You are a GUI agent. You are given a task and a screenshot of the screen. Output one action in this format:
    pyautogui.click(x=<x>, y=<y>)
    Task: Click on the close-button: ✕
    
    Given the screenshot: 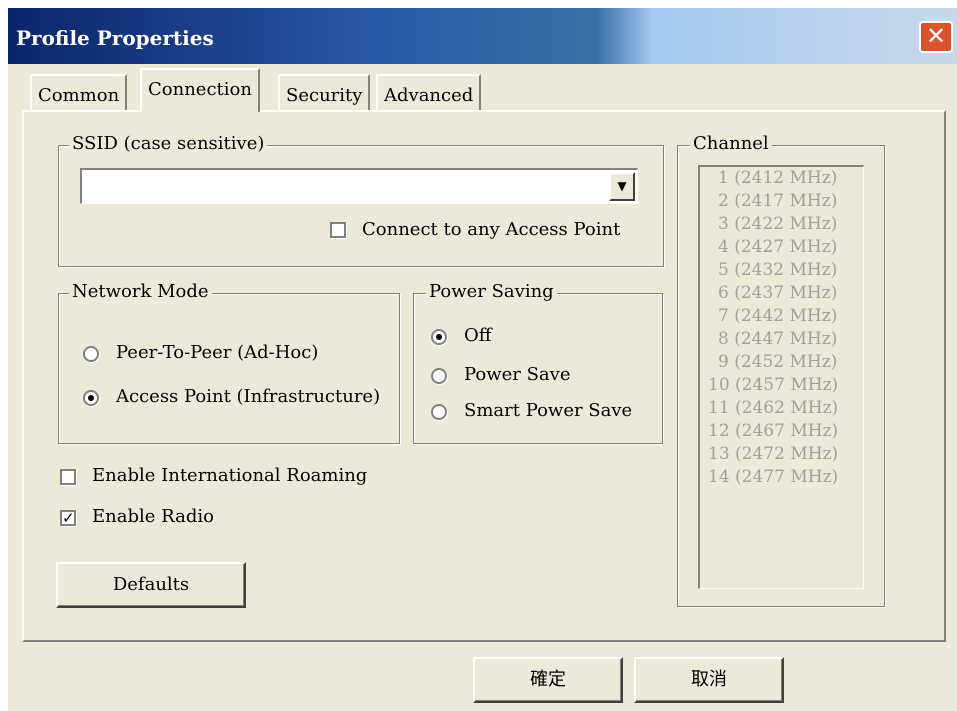 What is the action you would take?
    pyautogui.click(x=936, y=37)
    